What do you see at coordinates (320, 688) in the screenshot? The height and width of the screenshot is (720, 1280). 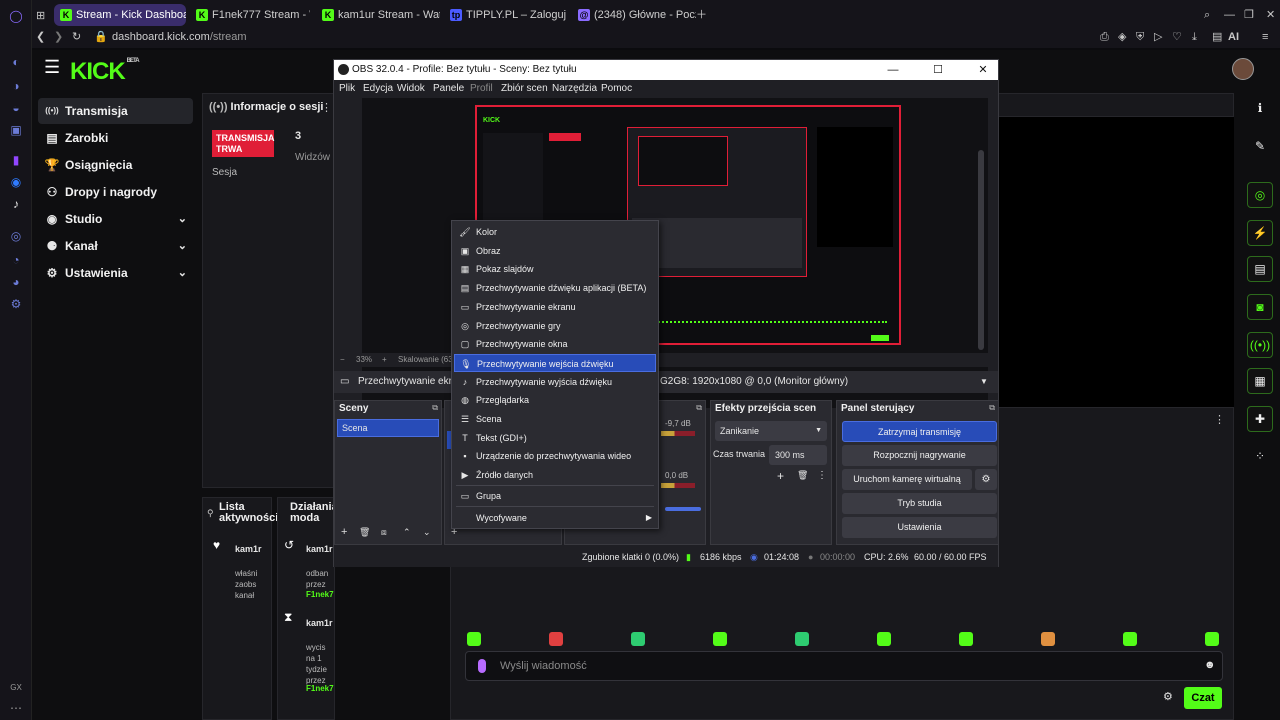 I see `mod-name: F1nek7` at bounding box center [320, 688].